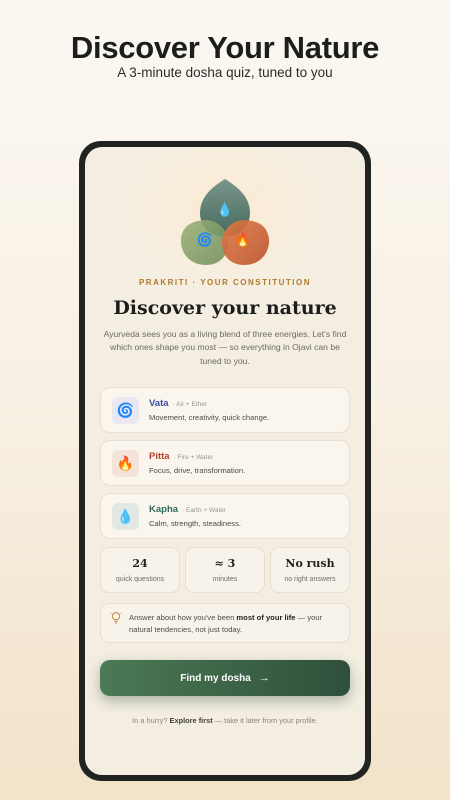  I want to click on stat-value: 24, so click(140, 563).